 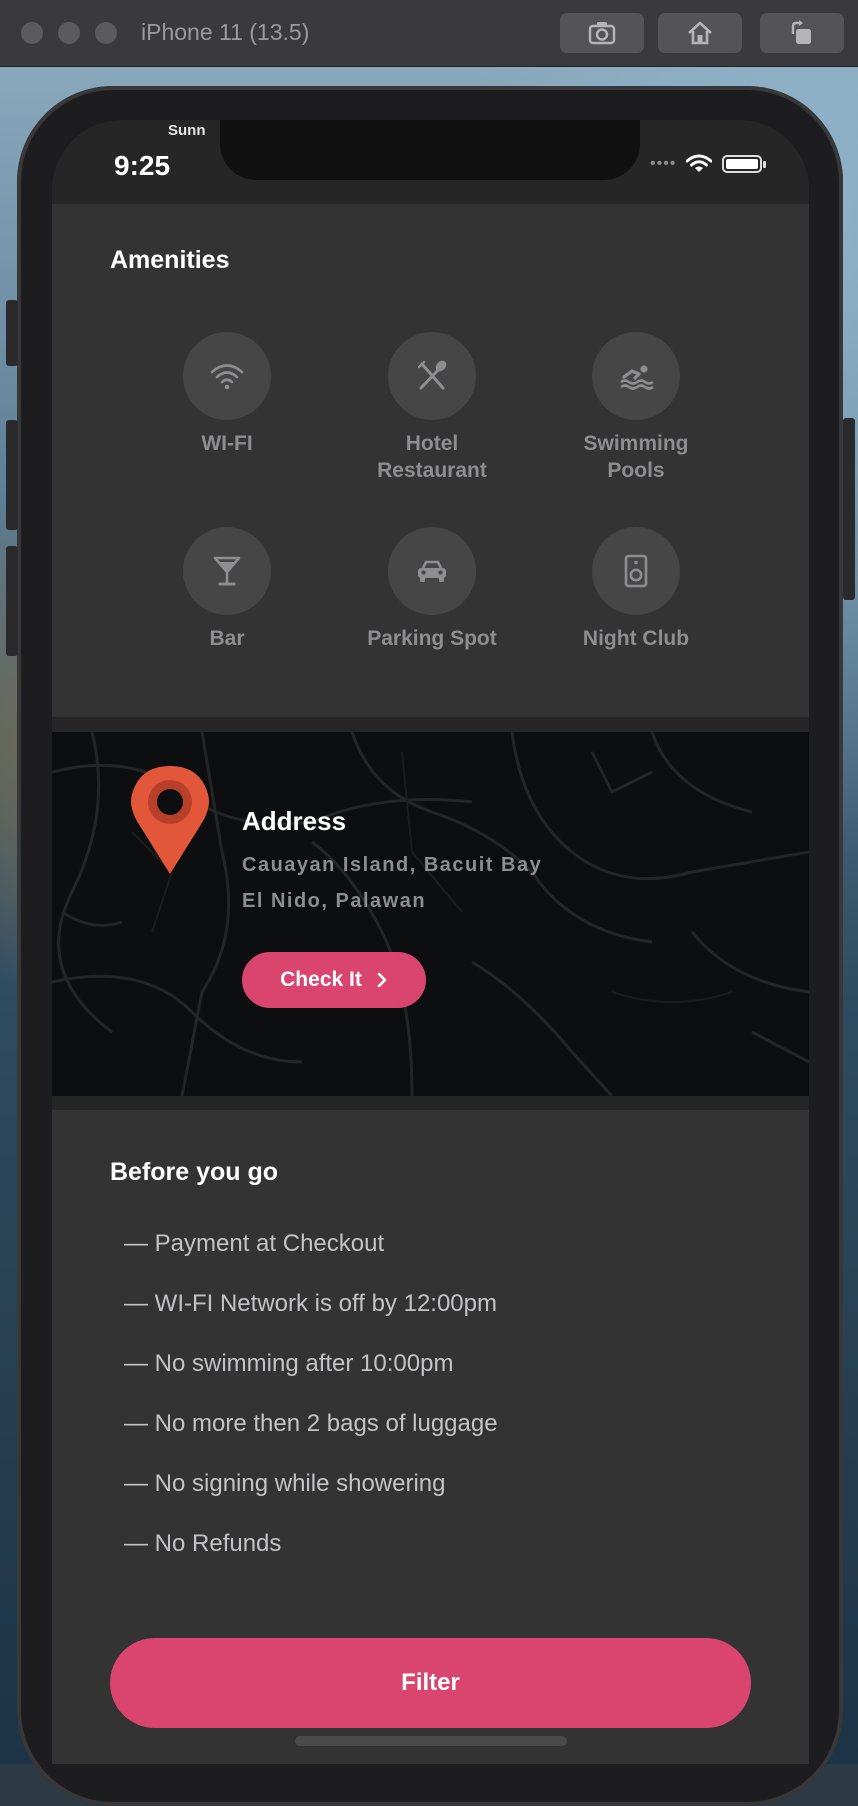 I want to click on power-button, so click(x=849, y=509).